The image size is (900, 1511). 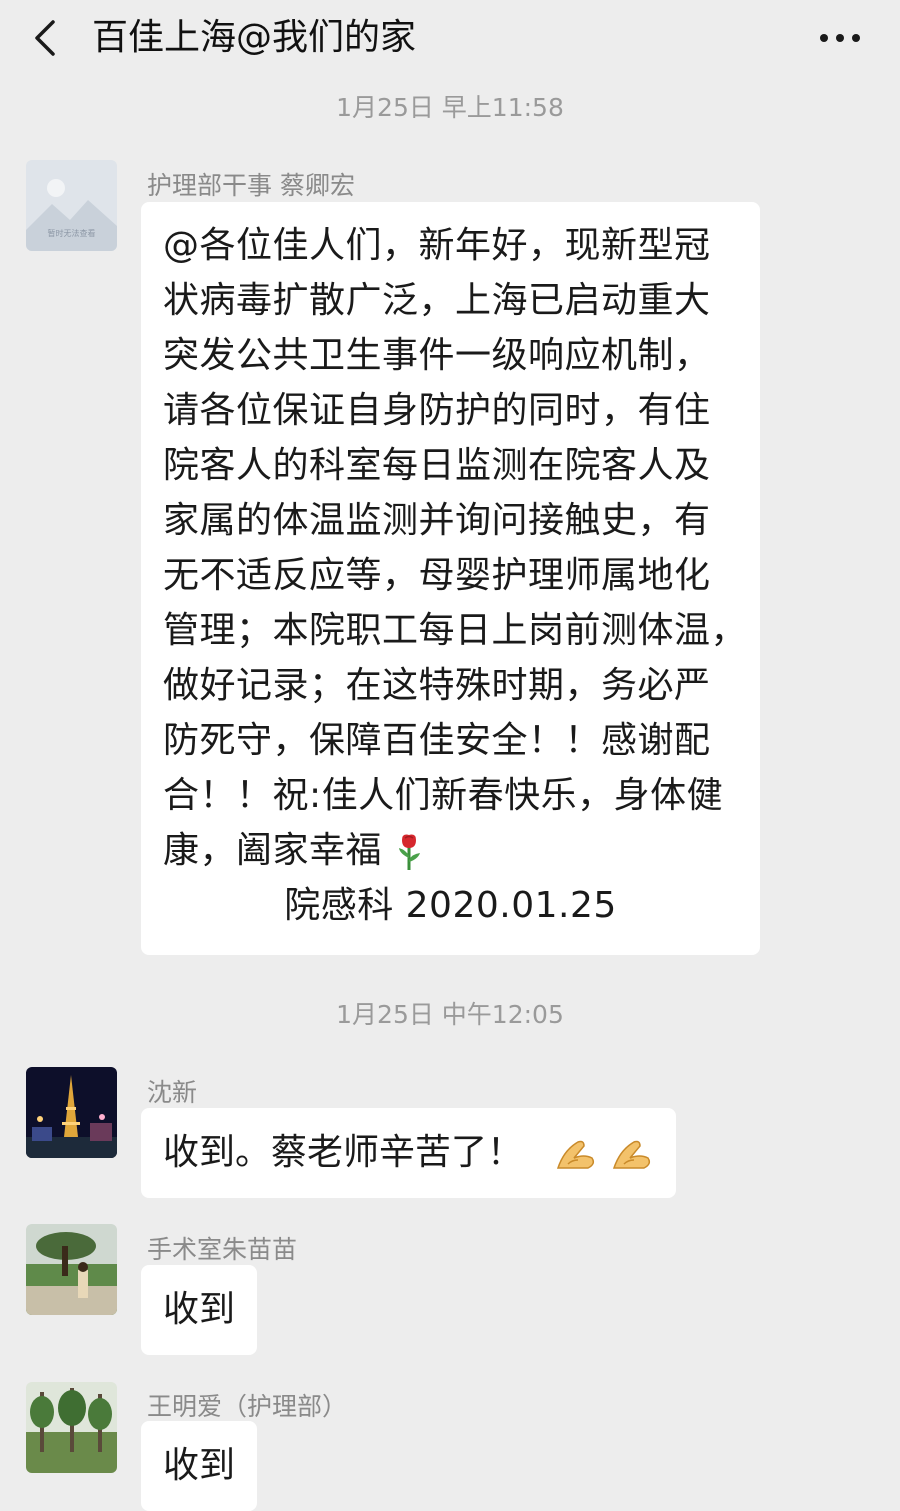 I want to click on message-text: 收到。蔡老师辛苦了！, so click(x=343, y=1152).